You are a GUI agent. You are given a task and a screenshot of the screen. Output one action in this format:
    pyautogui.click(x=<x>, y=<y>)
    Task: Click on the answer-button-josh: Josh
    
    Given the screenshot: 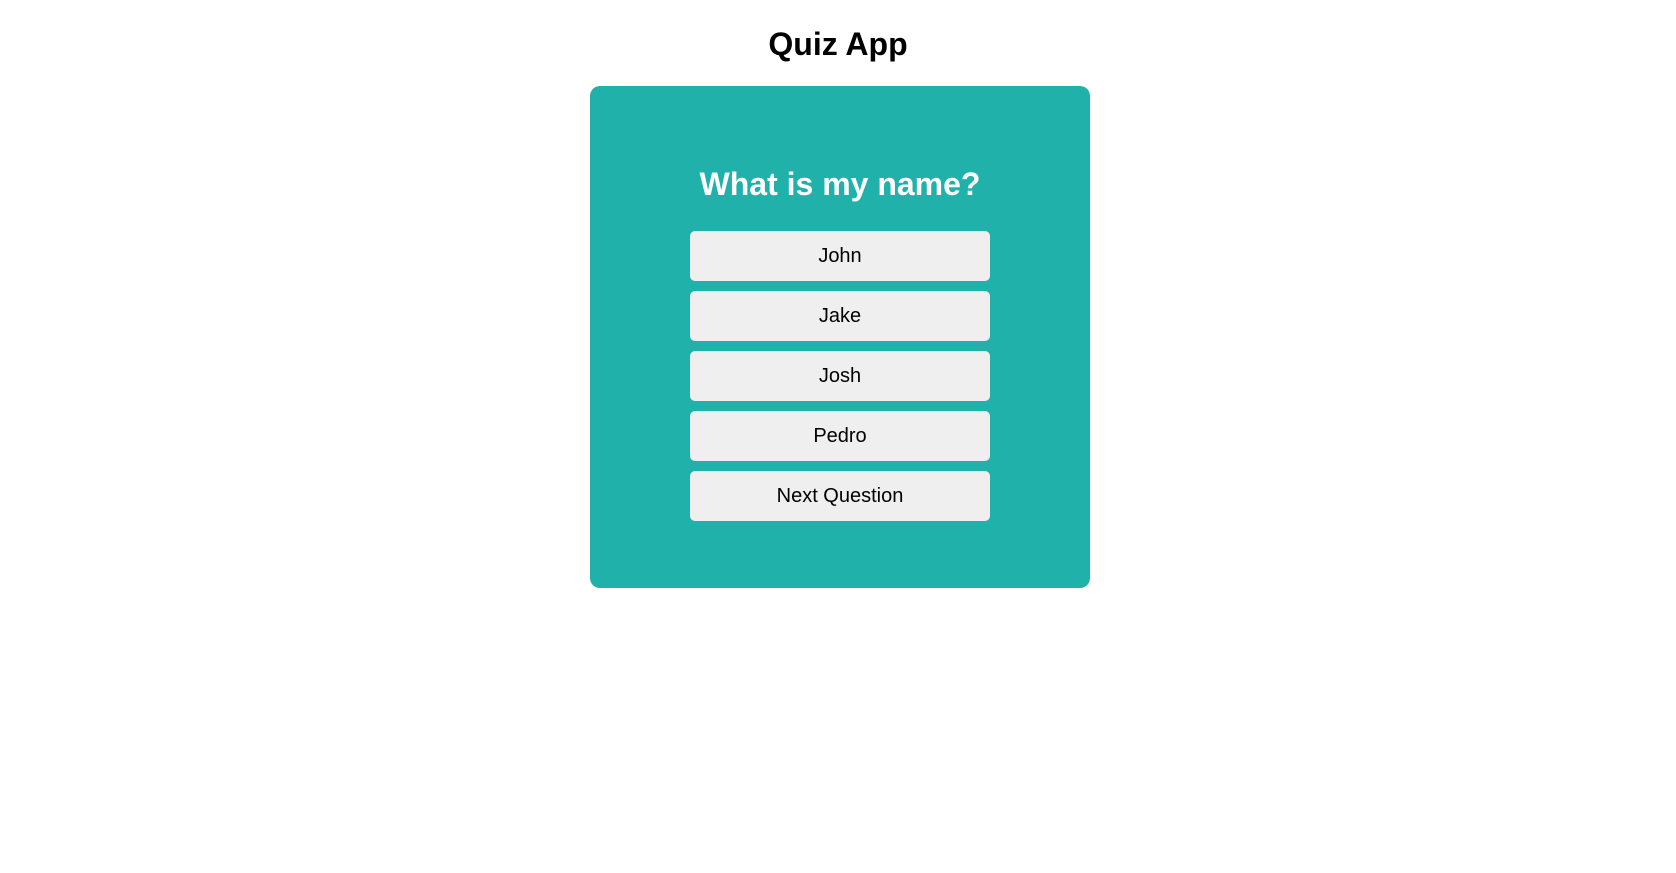 What is the action you would take?
    pyautogui.click(x=840, y=376)
    